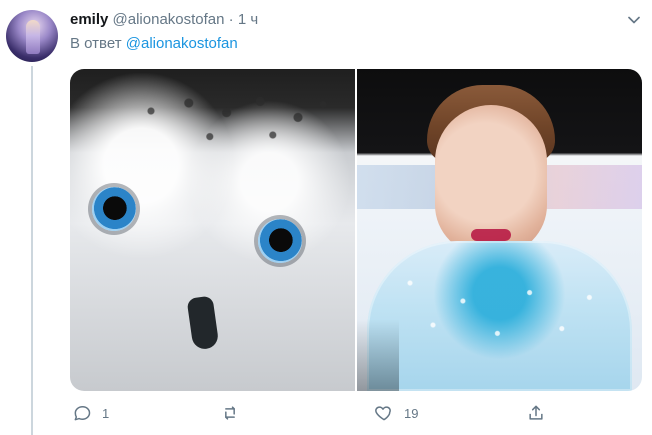 The image size is (652, 435). I want to click on share-icon, so click(536, 412).